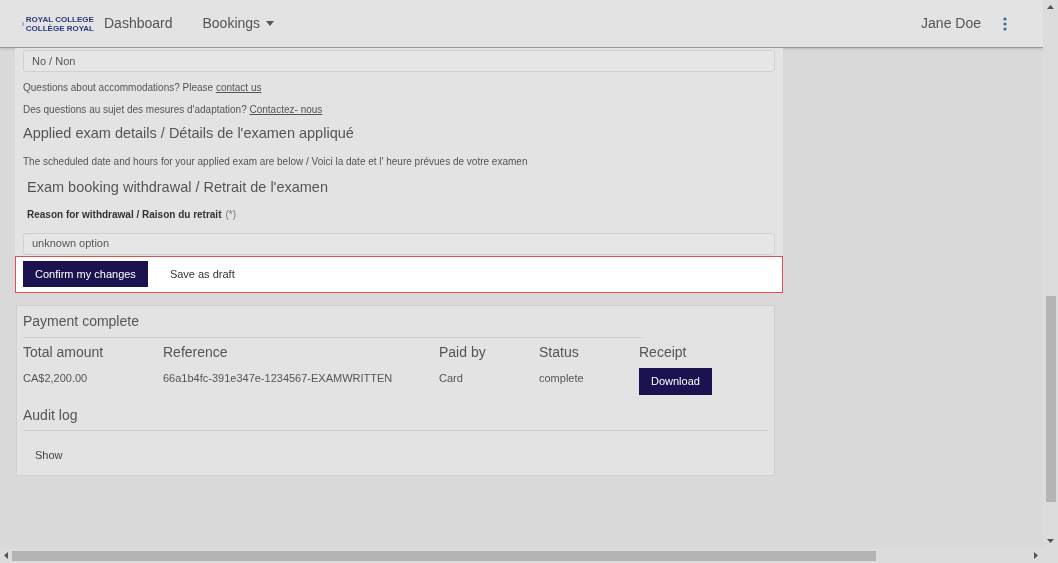 The height and width of the screenshot is (563, 1058). Describe the element at coordinates (395, 417) in the screenshot. I see `card-title: Audit log` at that location.